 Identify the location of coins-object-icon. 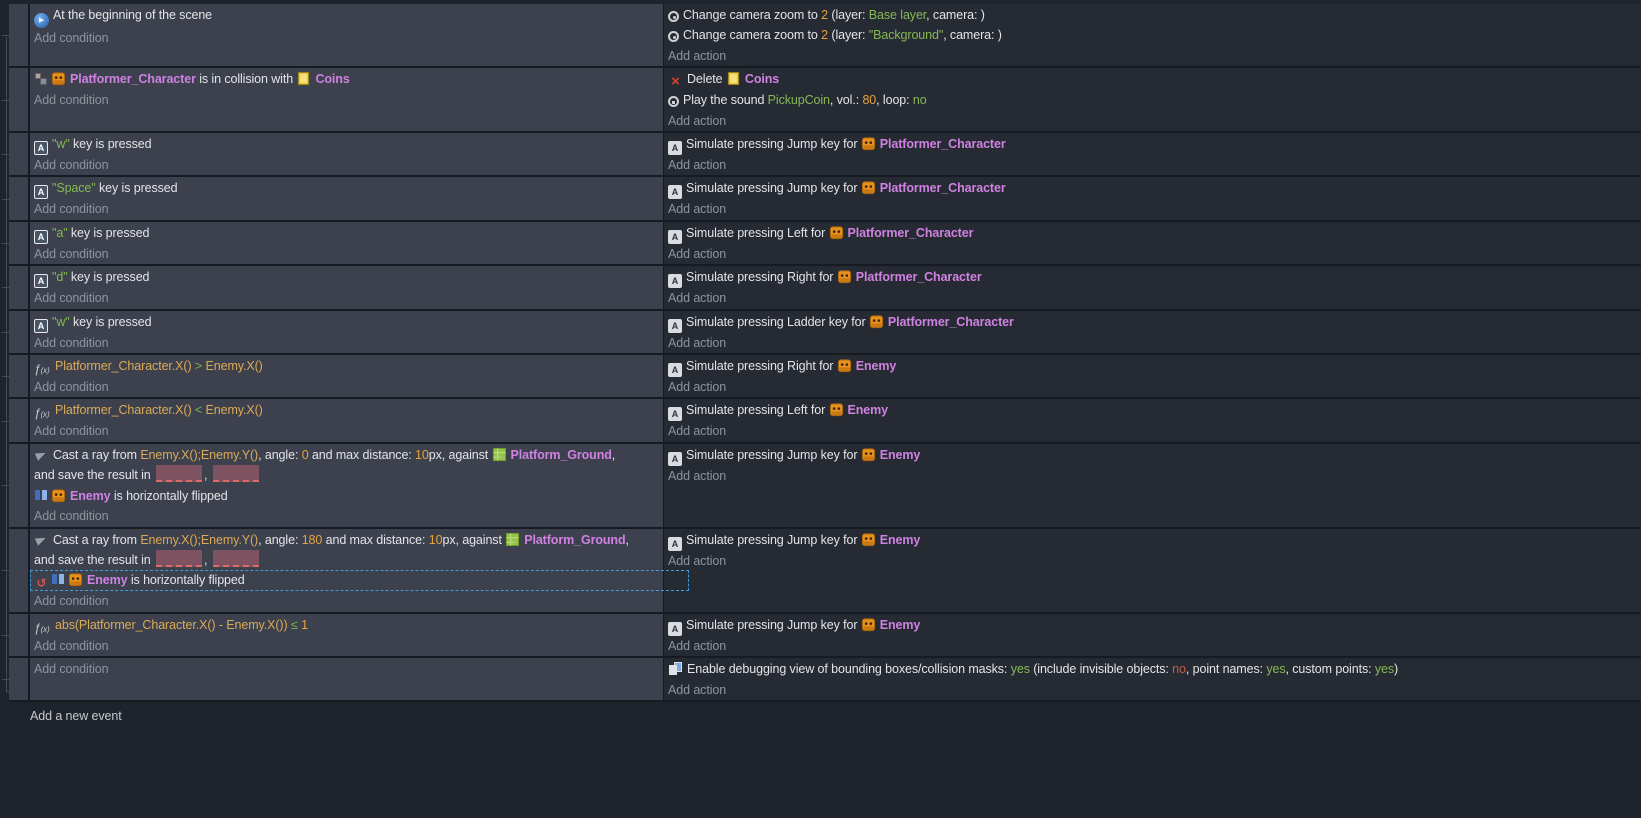
(303, 78).